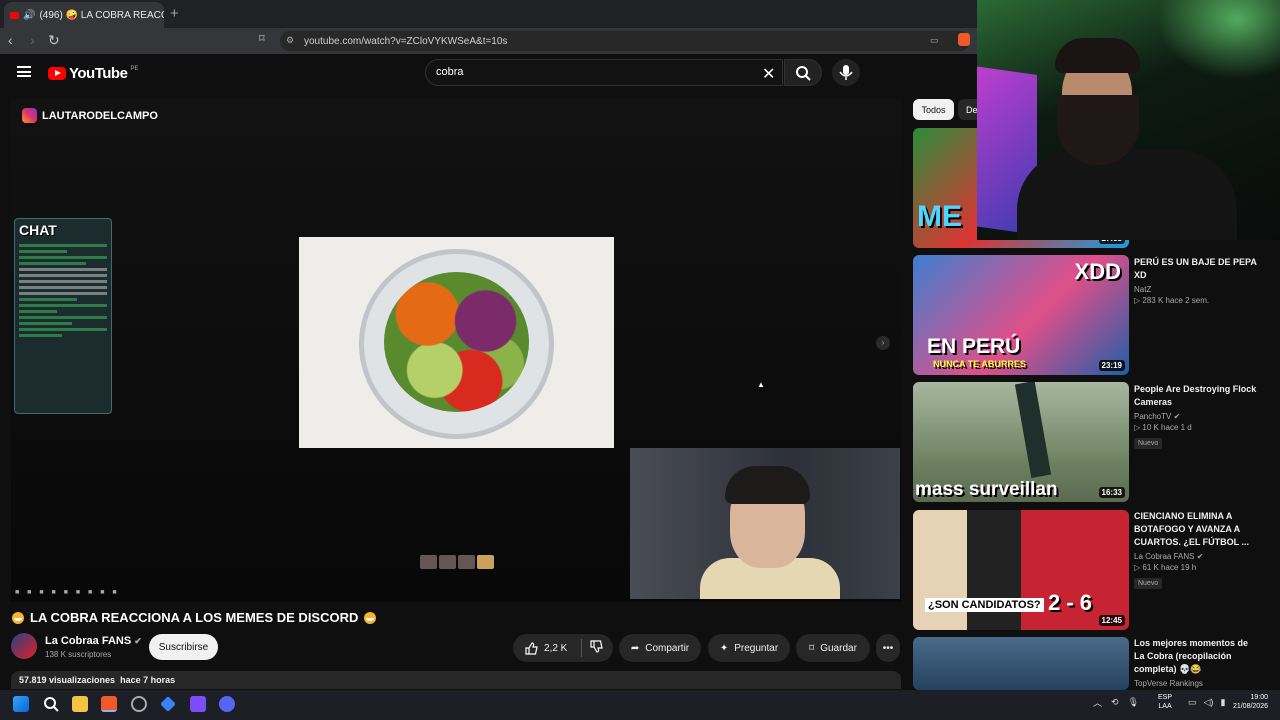 Image resolution: width=1280 pixels, height=720 pixels. Describe the element at coordinates (29, 115) in the screenshot. I see `instagram-icon` at that location.